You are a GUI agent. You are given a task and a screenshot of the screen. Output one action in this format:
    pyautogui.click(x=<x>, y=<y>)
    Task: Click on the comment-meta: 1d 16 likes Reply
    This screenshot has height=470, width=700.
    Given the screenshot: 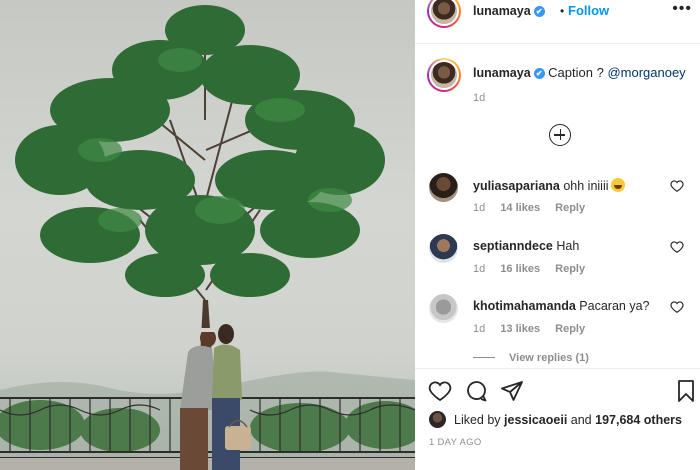 What is the action you would take?
    pyautogui.click(x=535, y=269)
    